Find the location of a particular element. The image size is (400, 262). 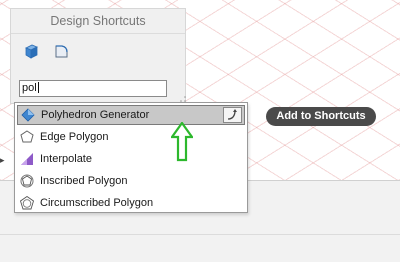

chevron-right-icon: ▸ is located at coordinates (2, 160).